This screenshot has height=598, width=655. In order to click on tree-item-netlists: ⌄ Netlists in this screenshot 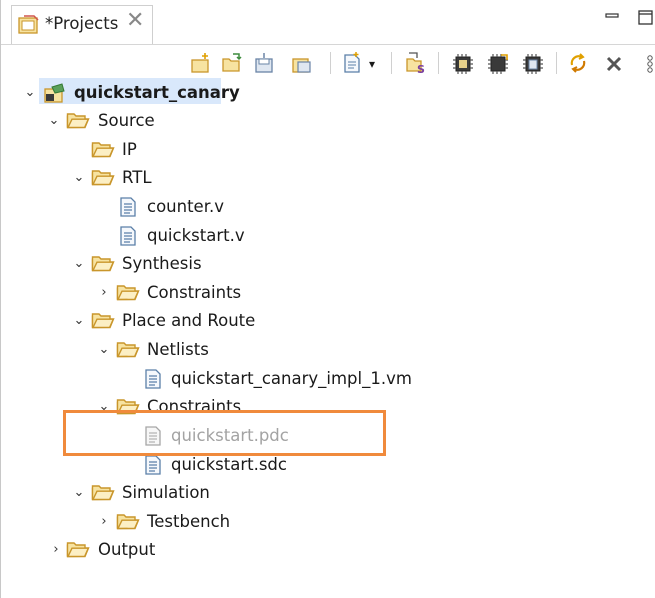, I will do `click(328, 351)`.